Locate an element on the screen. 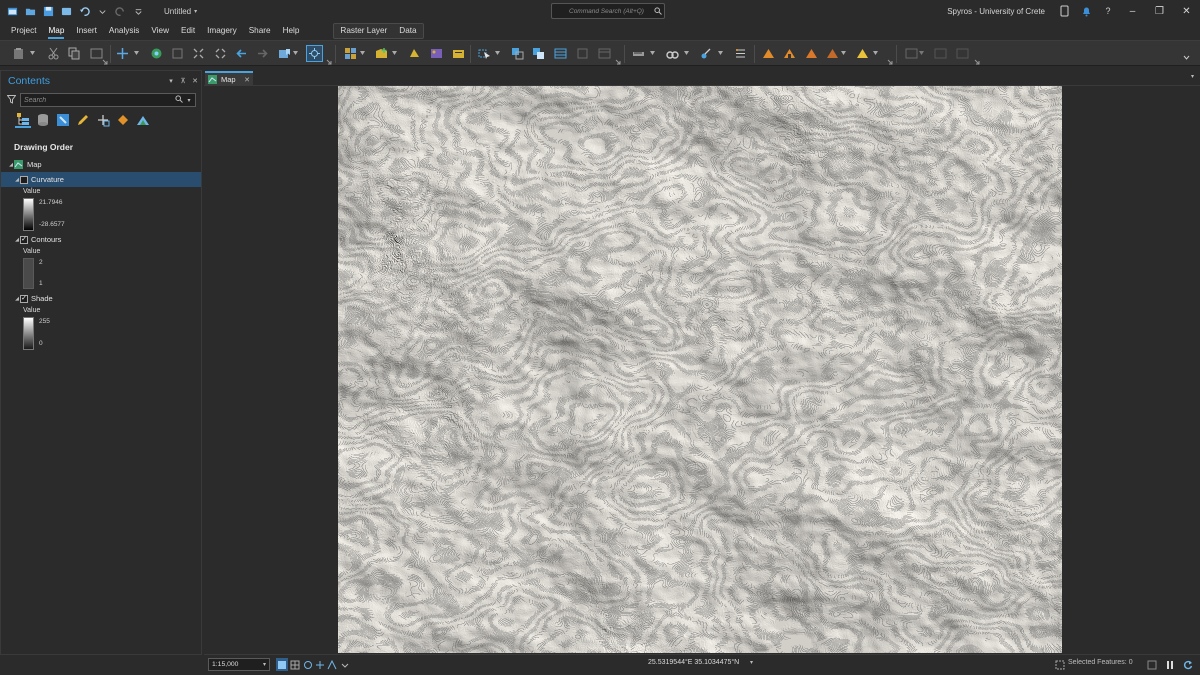 This screenshot has width=1200, height=675. close-icon: ✕ is located at coordinates (247, 80).